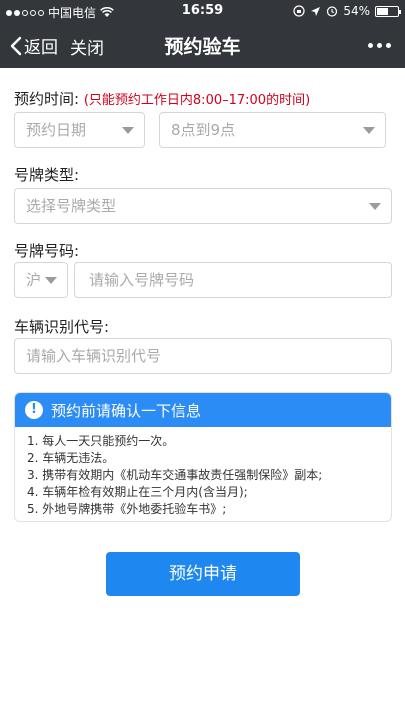  I want to click on appointment-time-label-text: 预约时间:, so click(47, 99).